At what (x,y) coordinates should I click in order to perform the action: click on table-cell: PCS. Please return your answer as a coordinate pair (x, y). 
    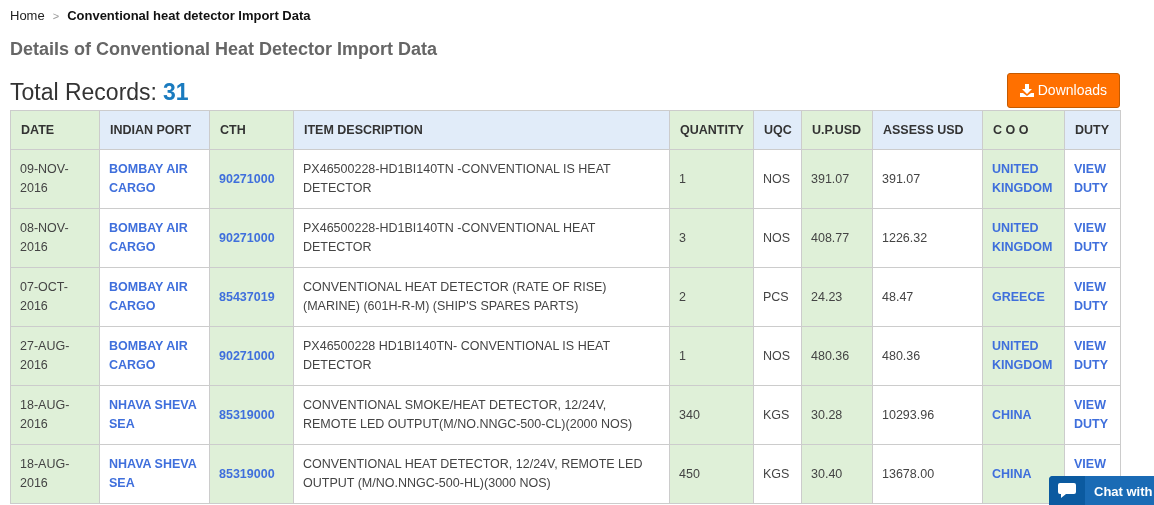
    Looking at the image, I should click on (777, 297).